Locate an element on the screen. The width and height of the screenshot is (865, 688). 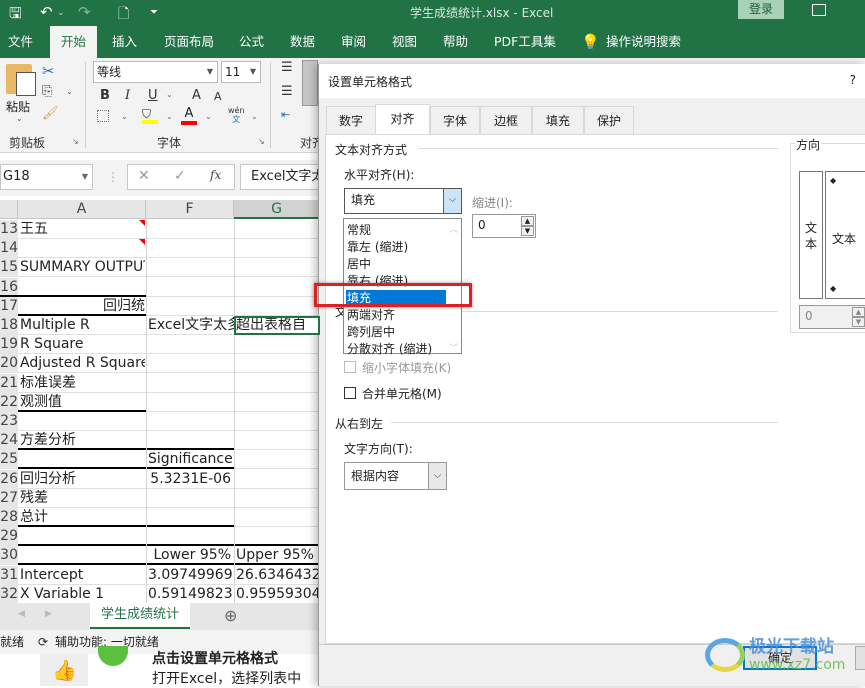
comment-indicator-icon is located at coordinates (142, 223).